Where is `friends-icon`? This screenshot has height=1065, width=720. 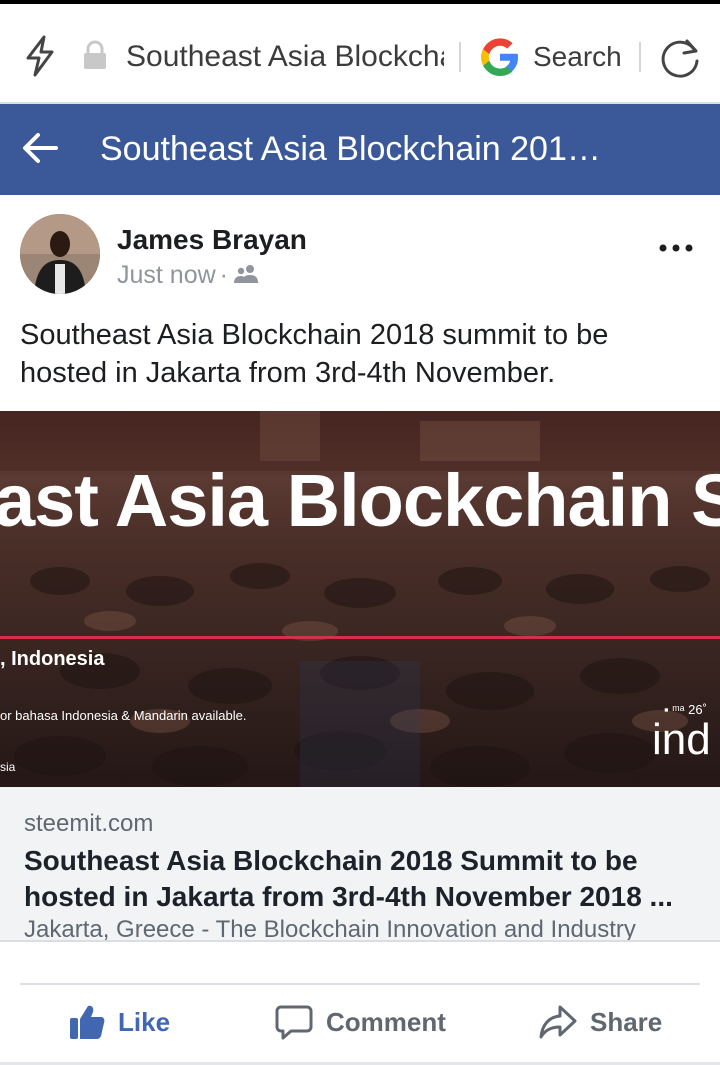
friends-icon is located at coordinates (246, 274).